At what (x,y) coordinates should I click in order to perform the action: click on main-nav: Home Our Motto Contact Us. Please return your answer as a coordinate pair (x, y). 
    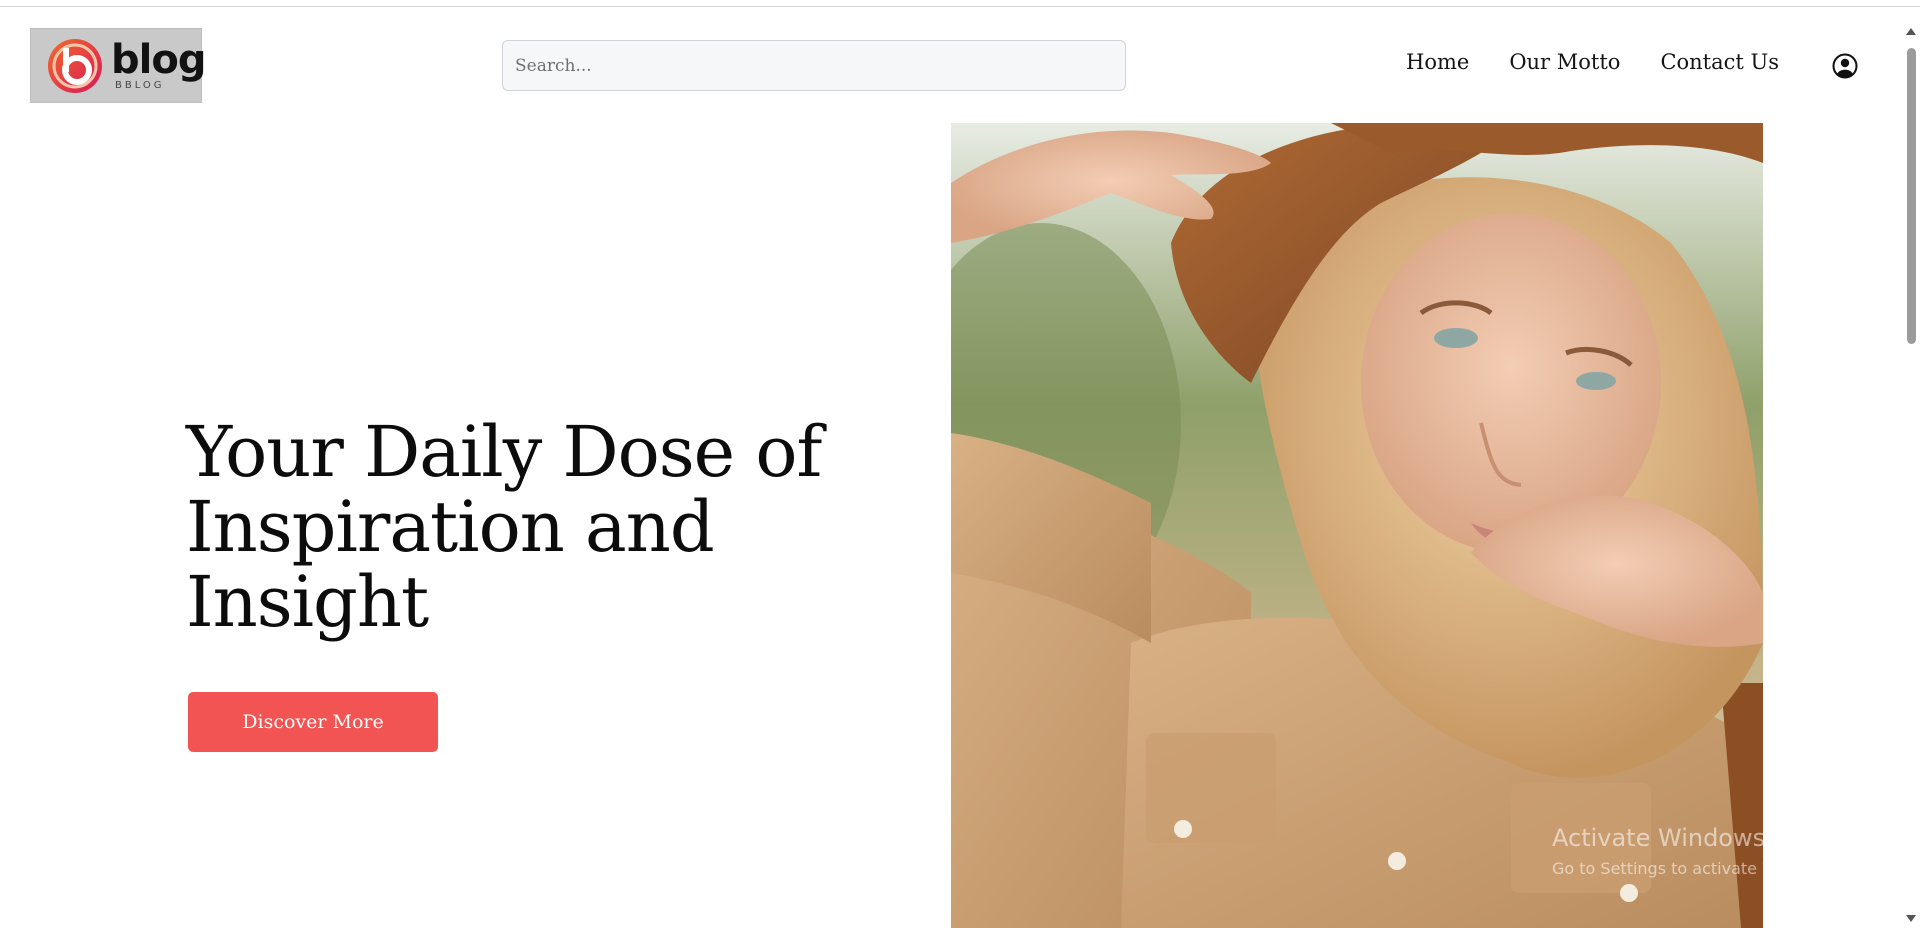
    Looking at the image, I should click on (1612, 62).